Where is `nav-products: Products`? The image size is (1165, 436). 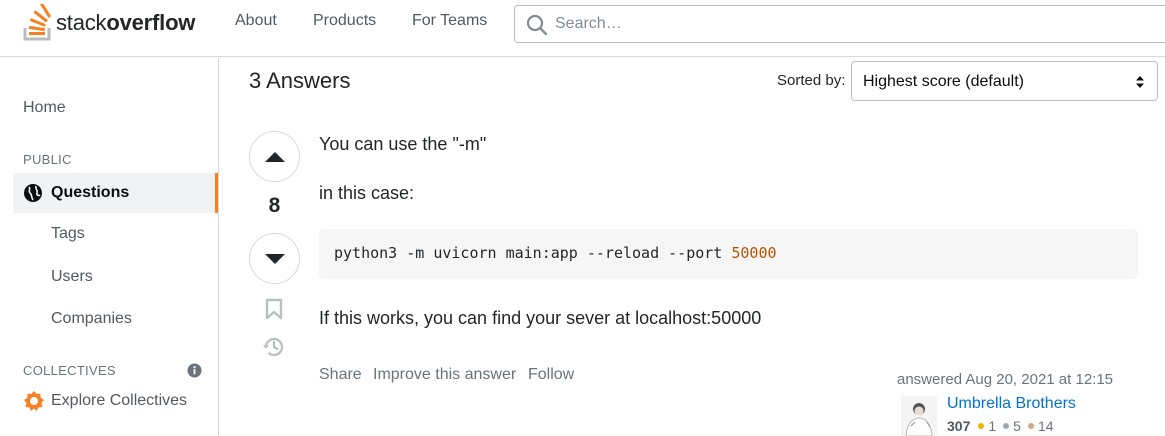
nav-products: Products is located at coordinates (344, 21).